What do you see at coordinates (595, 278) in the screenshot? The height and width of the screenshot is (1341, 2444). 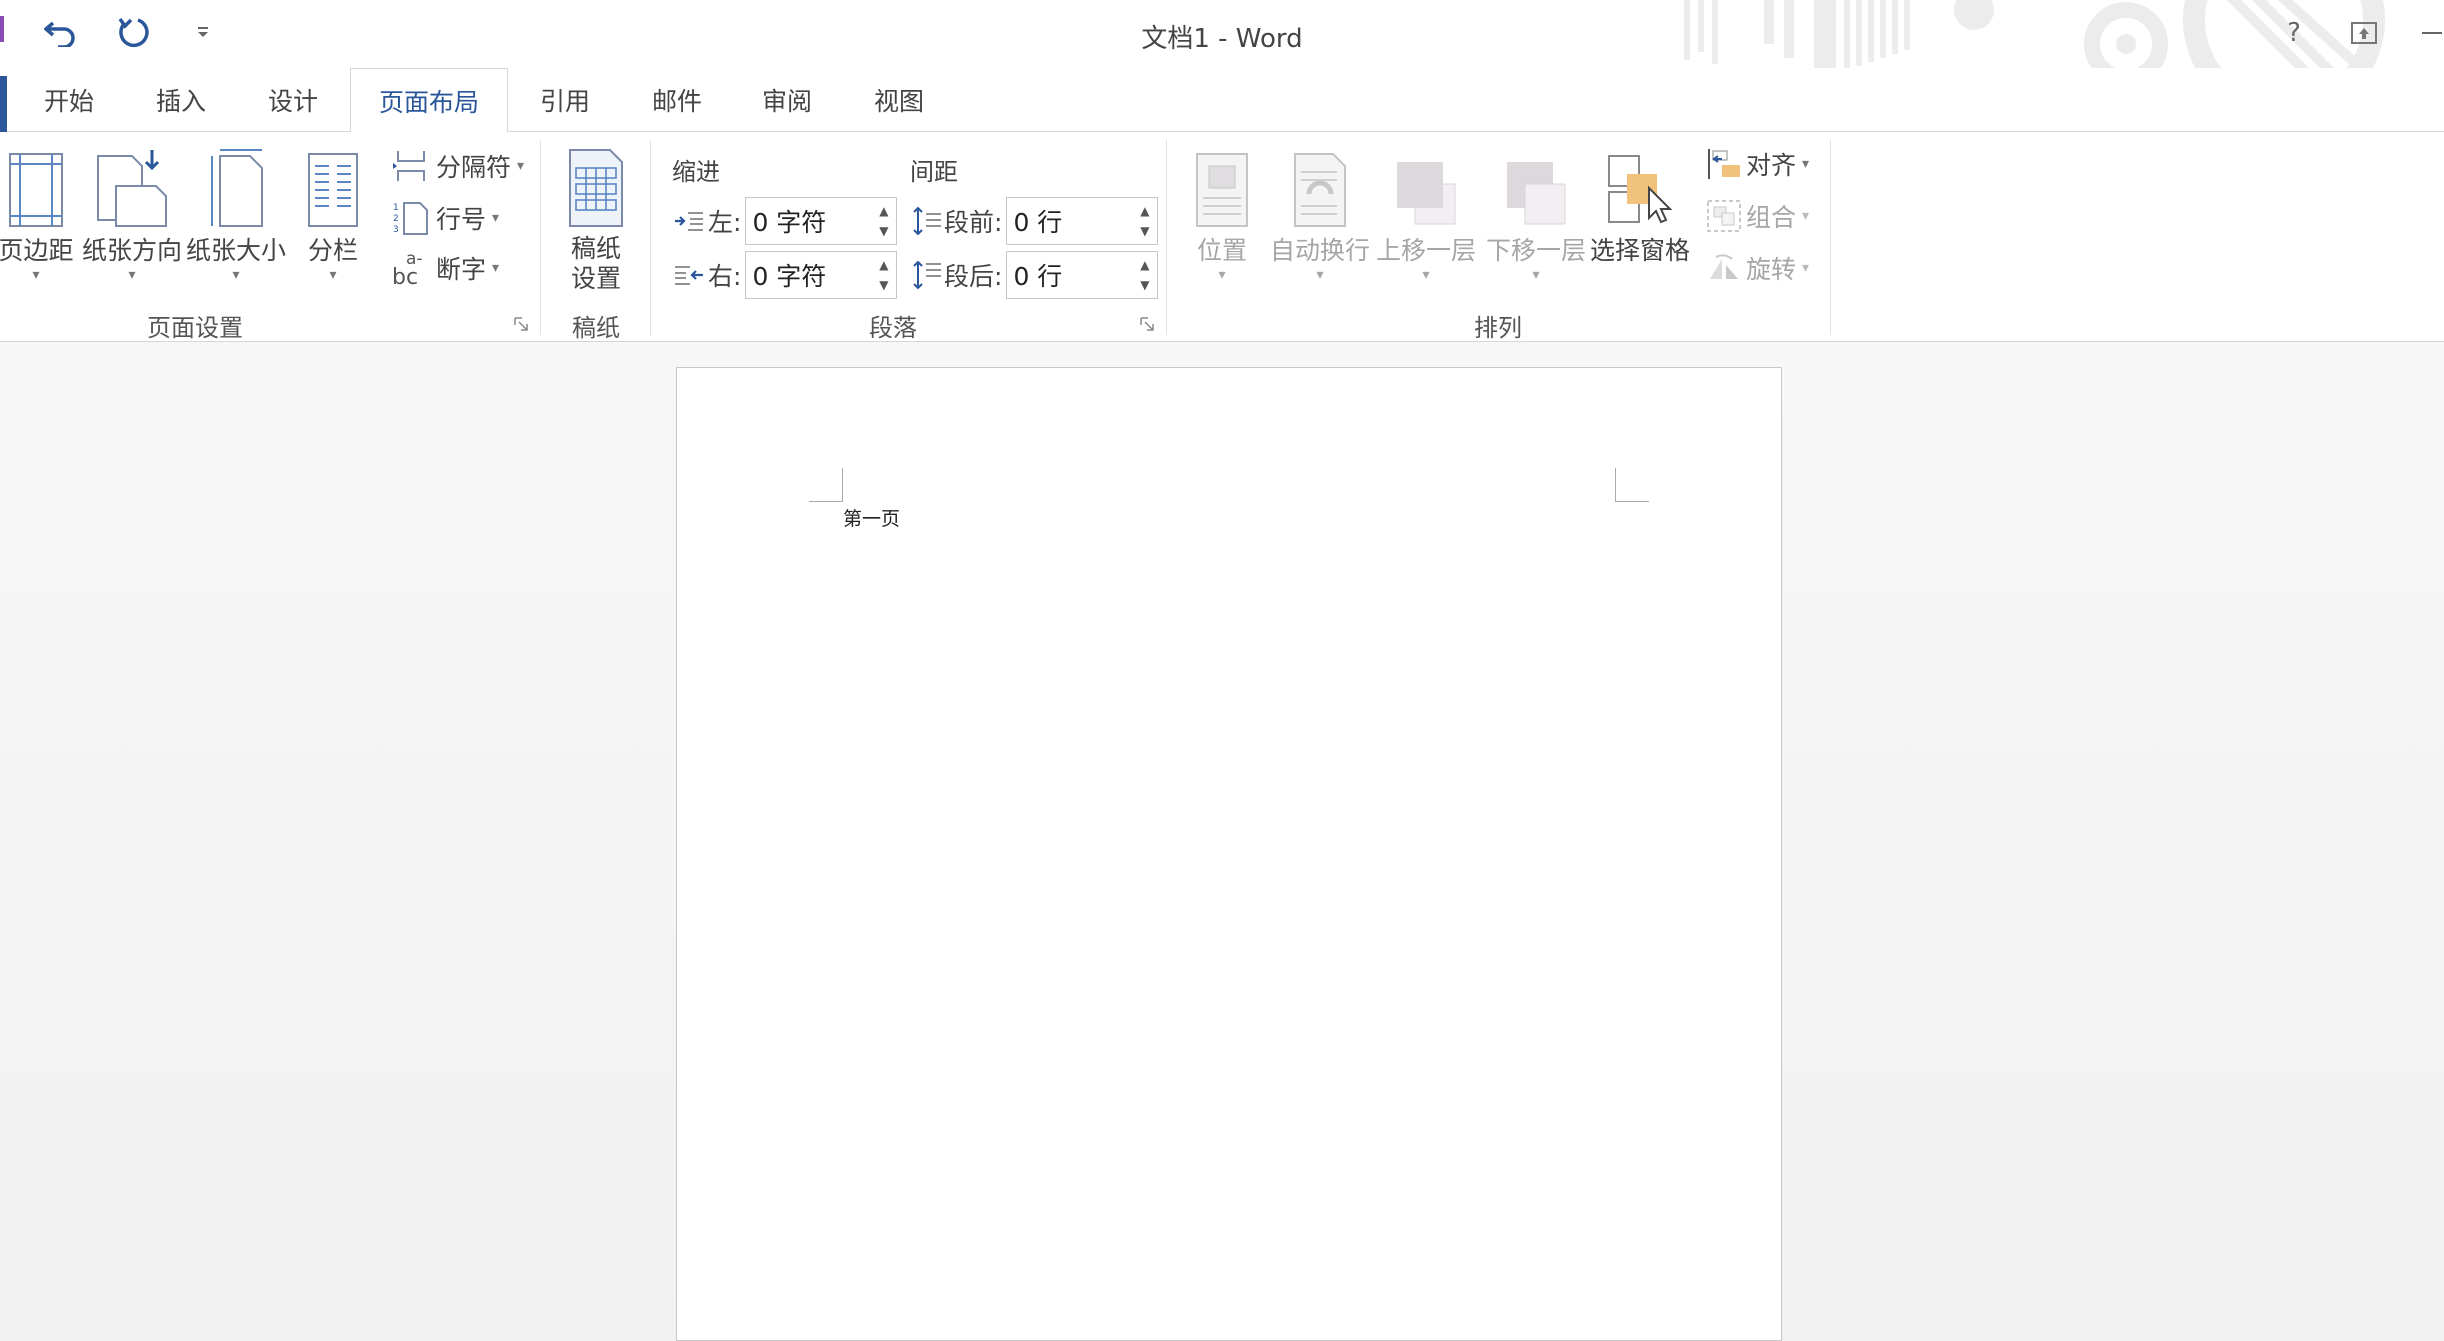 I see `draft-paper-label-line2: 设置` at bounding box center [595, 278].